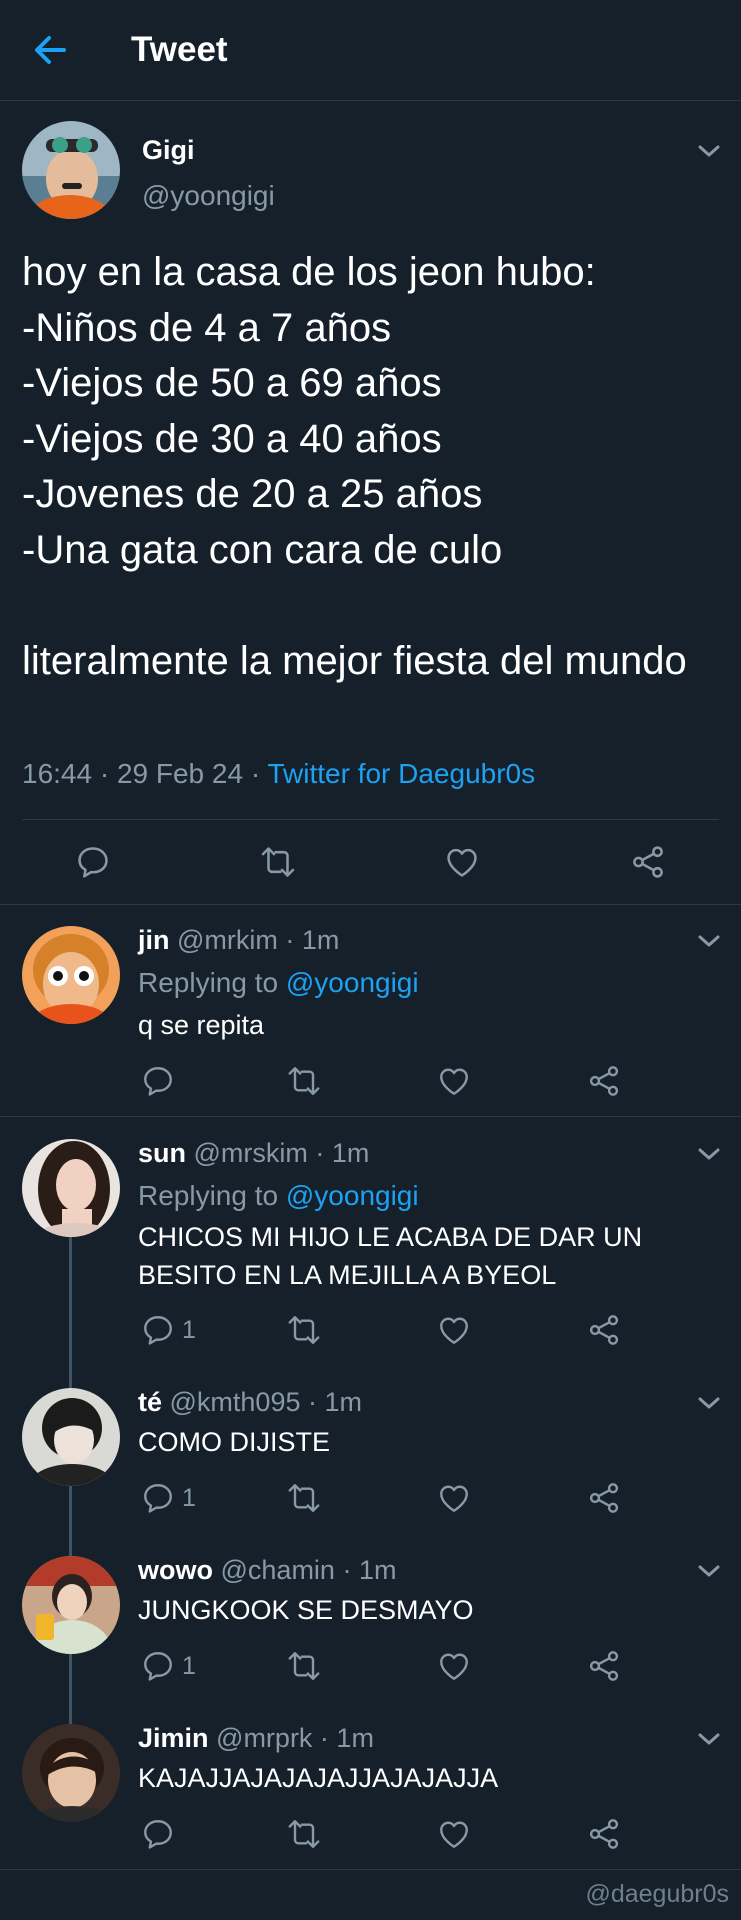 This screenshot has width=741, height=1920. Describe the element at coordinates (175, 1570) in the screenshot. I see `reply-author-name: wowo` at that location.